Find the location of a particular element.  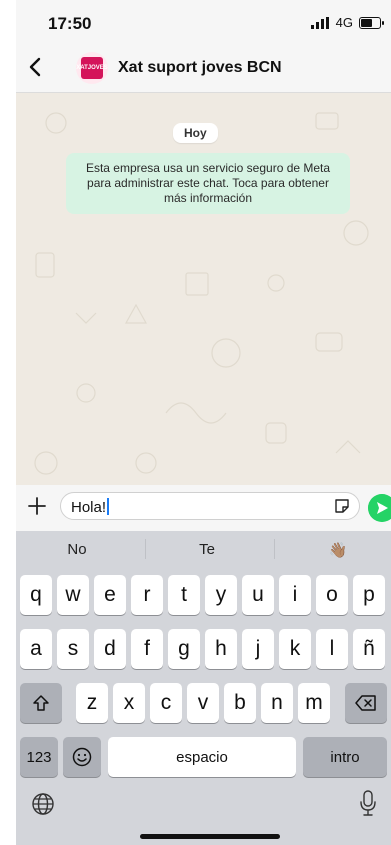

key-f: f is located at coordinates (147, 649).